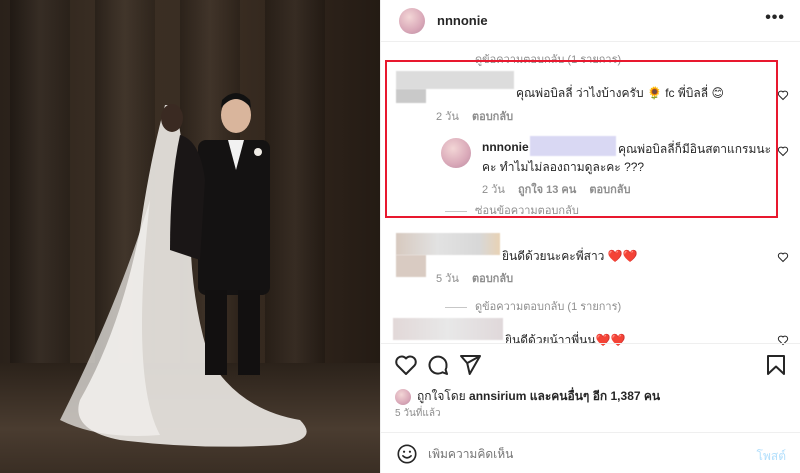 The width and height of the screenshot is (800, 473). What do you see at coordinates (438, 365) in the screenshot?
I see `comment-icon` at bounding box center [438, 365].